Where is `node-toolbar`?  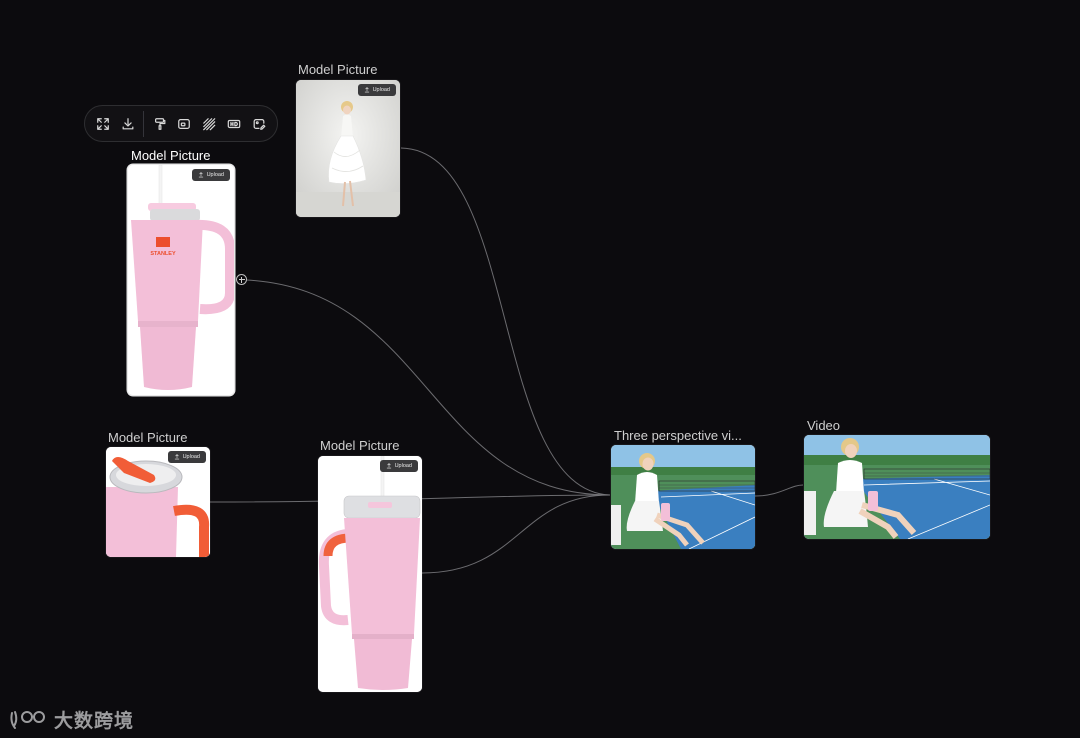
node-toolbar is located at coordinates (181, 123).